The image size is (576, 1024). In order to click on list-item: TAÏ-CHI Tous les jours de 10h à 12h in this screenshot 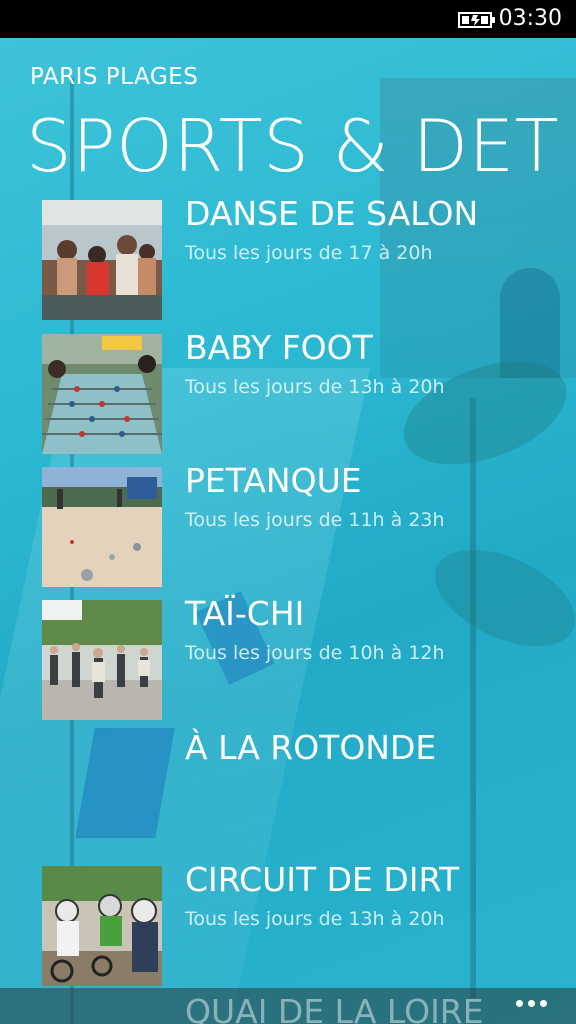, I will do `click(302, 658)`.